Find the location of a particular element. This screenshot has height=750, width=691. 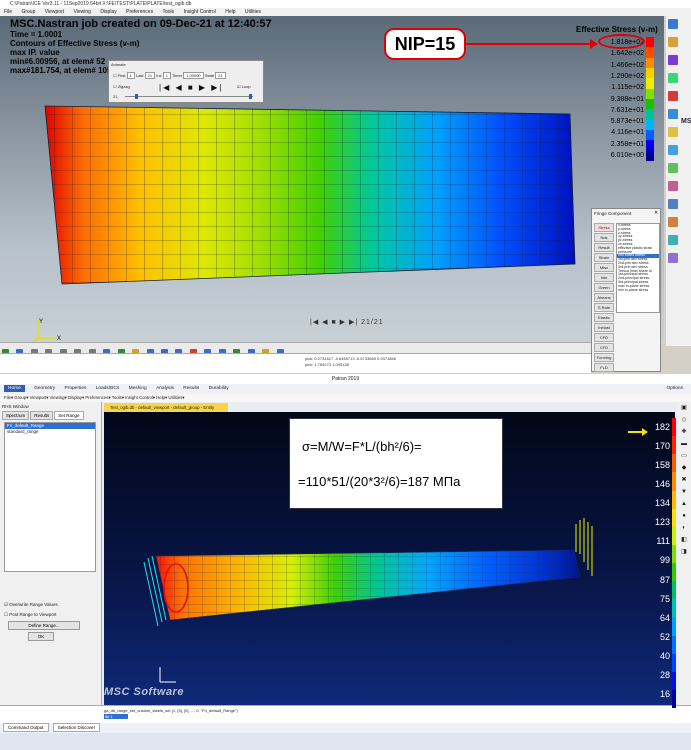

bottom-toolbar is located at coordinates (295, 349).